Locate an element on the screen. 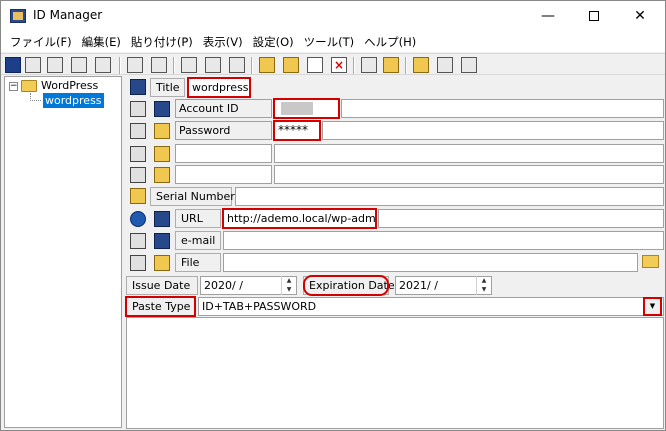  id-icon is located at coordinates (162, 109).